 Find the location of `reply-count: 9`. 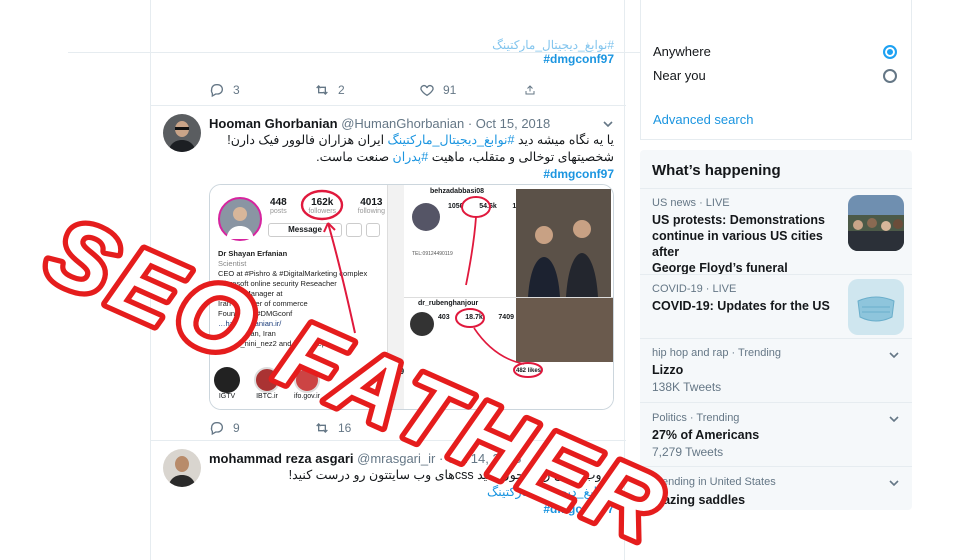

reply-count: 9 is located at coordinates (236, 428).